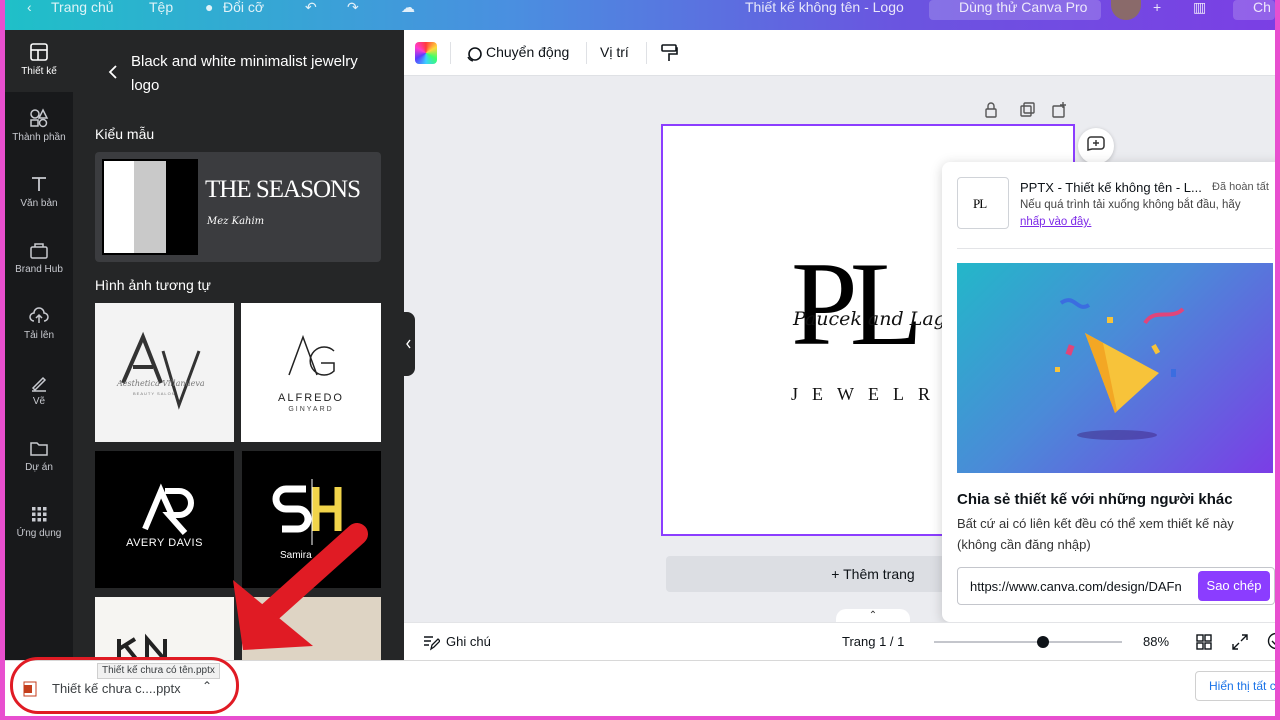 The height and width of the screenshot is (720, 1280). Describe the element at coordinates (39, 71) in the screenshot. I see `rail-label: Thiết kế` at that location.